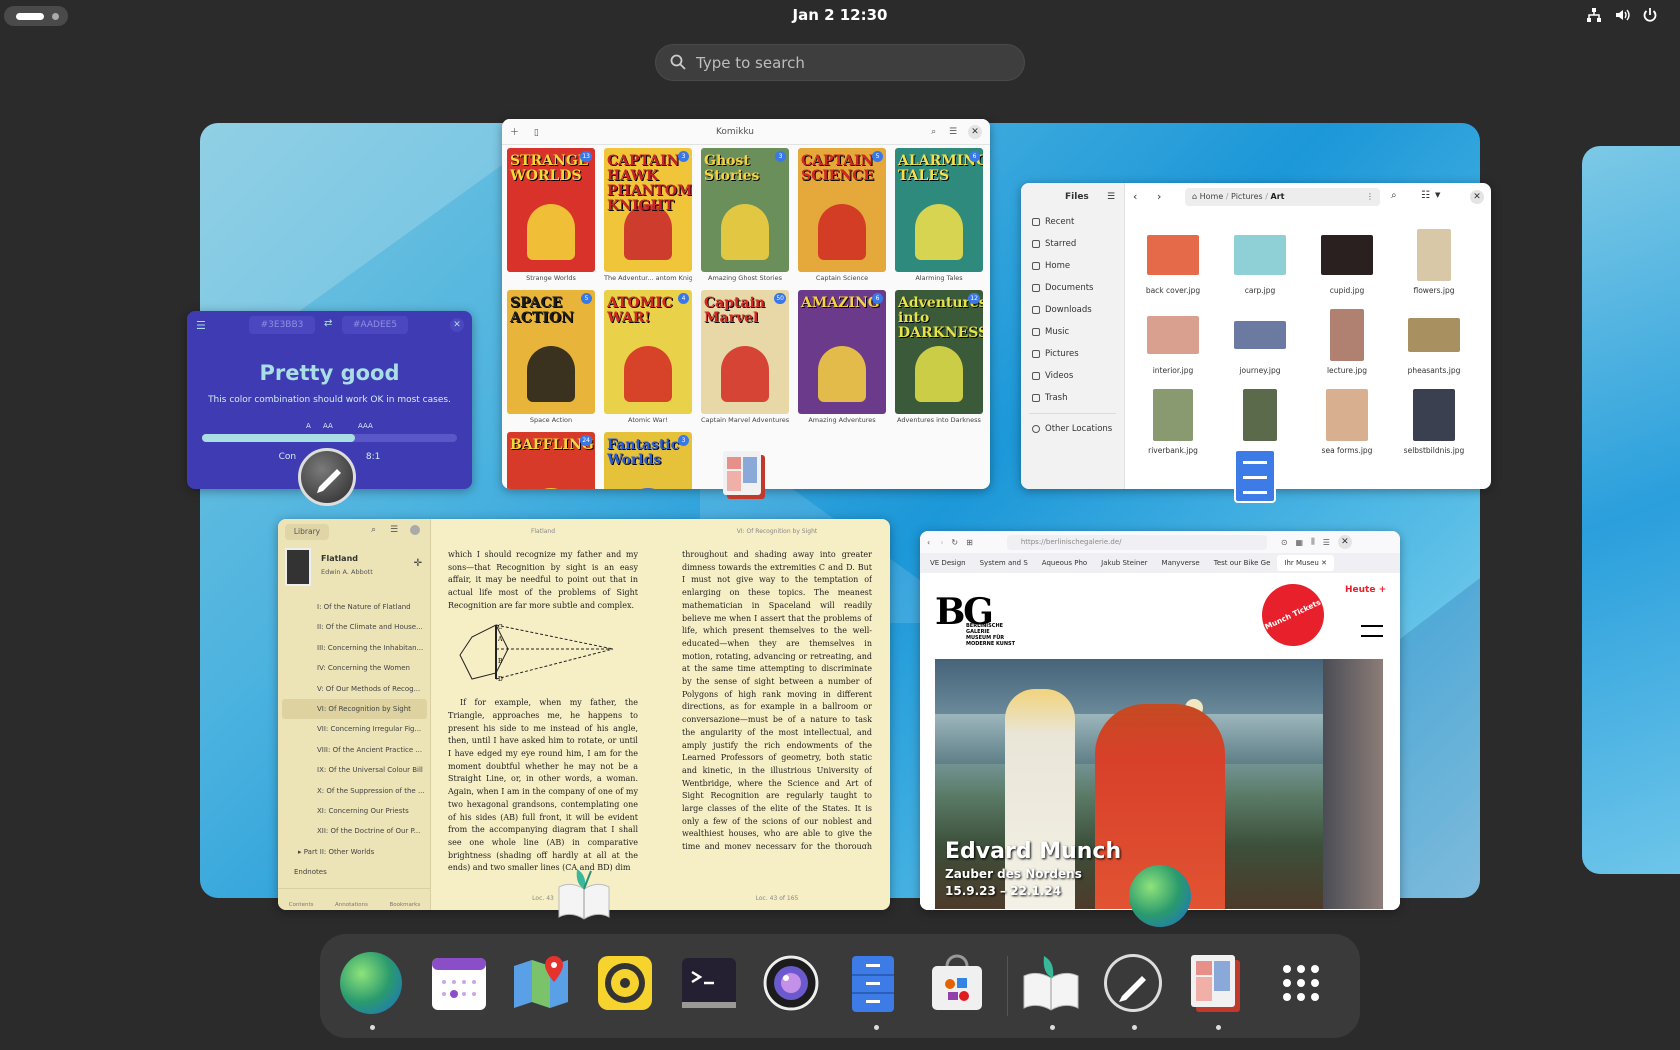 Image resolution: width=1680 pixels, height=1050 pixels. What do you see at coordinates (1313, 542) in the screenshot?
I see `library-icon: ⫼` at bounding box center [1313, 542].